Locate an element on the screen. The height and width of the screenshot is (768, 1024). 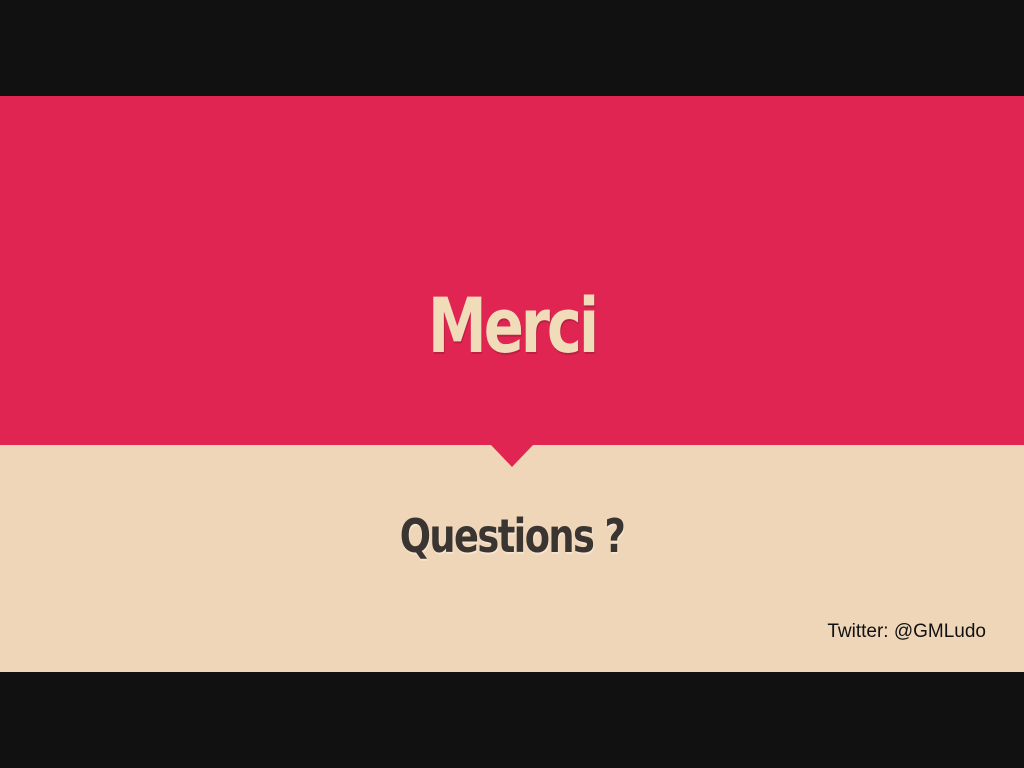
pointer-arrow-icon is located at coordinates (512, 456).